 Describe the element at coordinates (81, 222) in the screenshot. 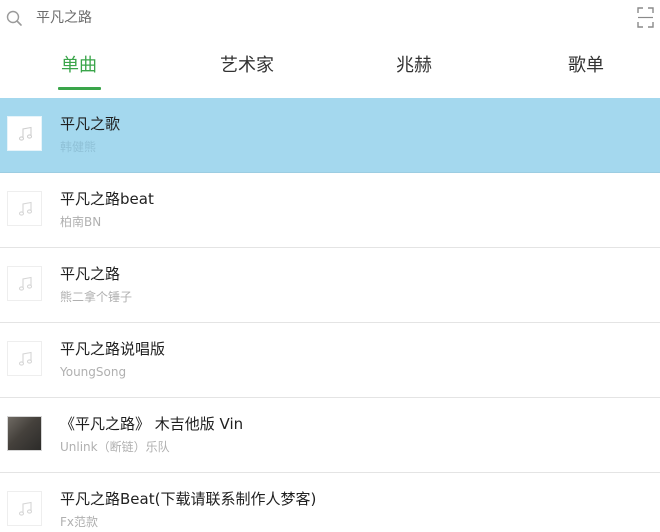

I see `song-artist: 柏南BN` at that location.